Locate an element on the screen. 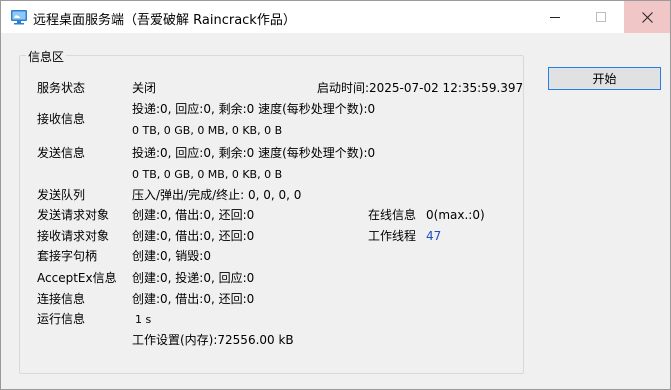 This screenshot has height=390, width=671. title-bar: 远程桌面服务端（吾爱破解 Raincrack作品） is located at coordinates (335, 17).